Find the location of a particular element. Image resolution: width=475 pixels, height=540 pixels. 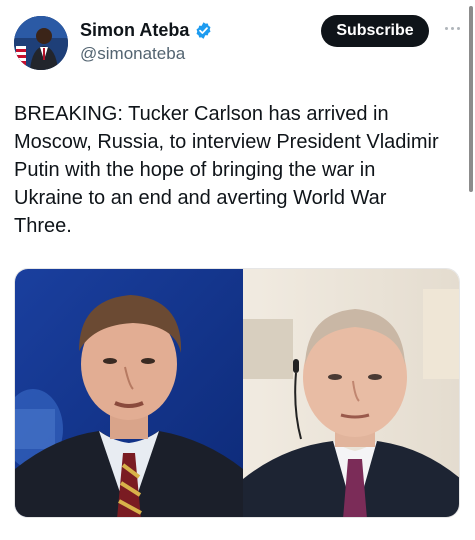

more-horizontal-icon is located at coordinates (452, 28).